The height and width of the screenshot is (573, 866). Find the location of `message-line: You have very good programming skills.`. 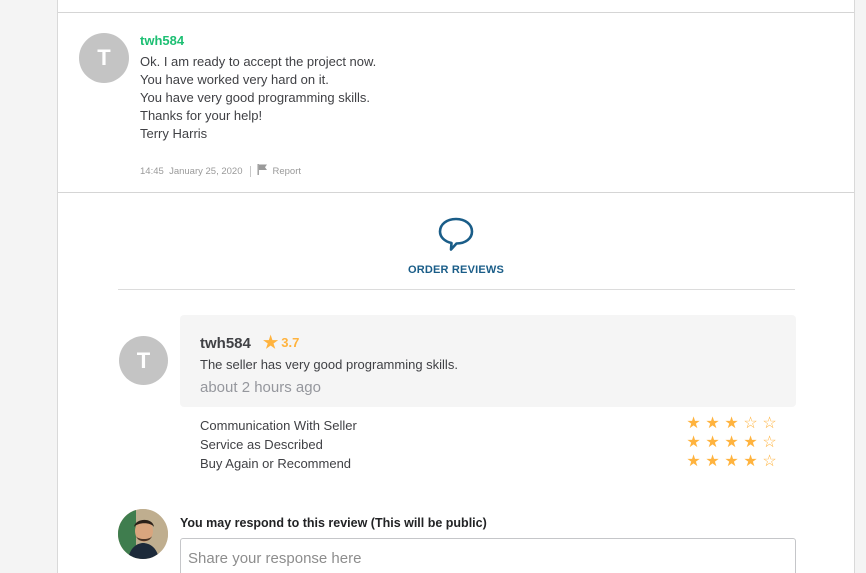

message-line: You have very good programming skills. is located at coordinates (255, 97).